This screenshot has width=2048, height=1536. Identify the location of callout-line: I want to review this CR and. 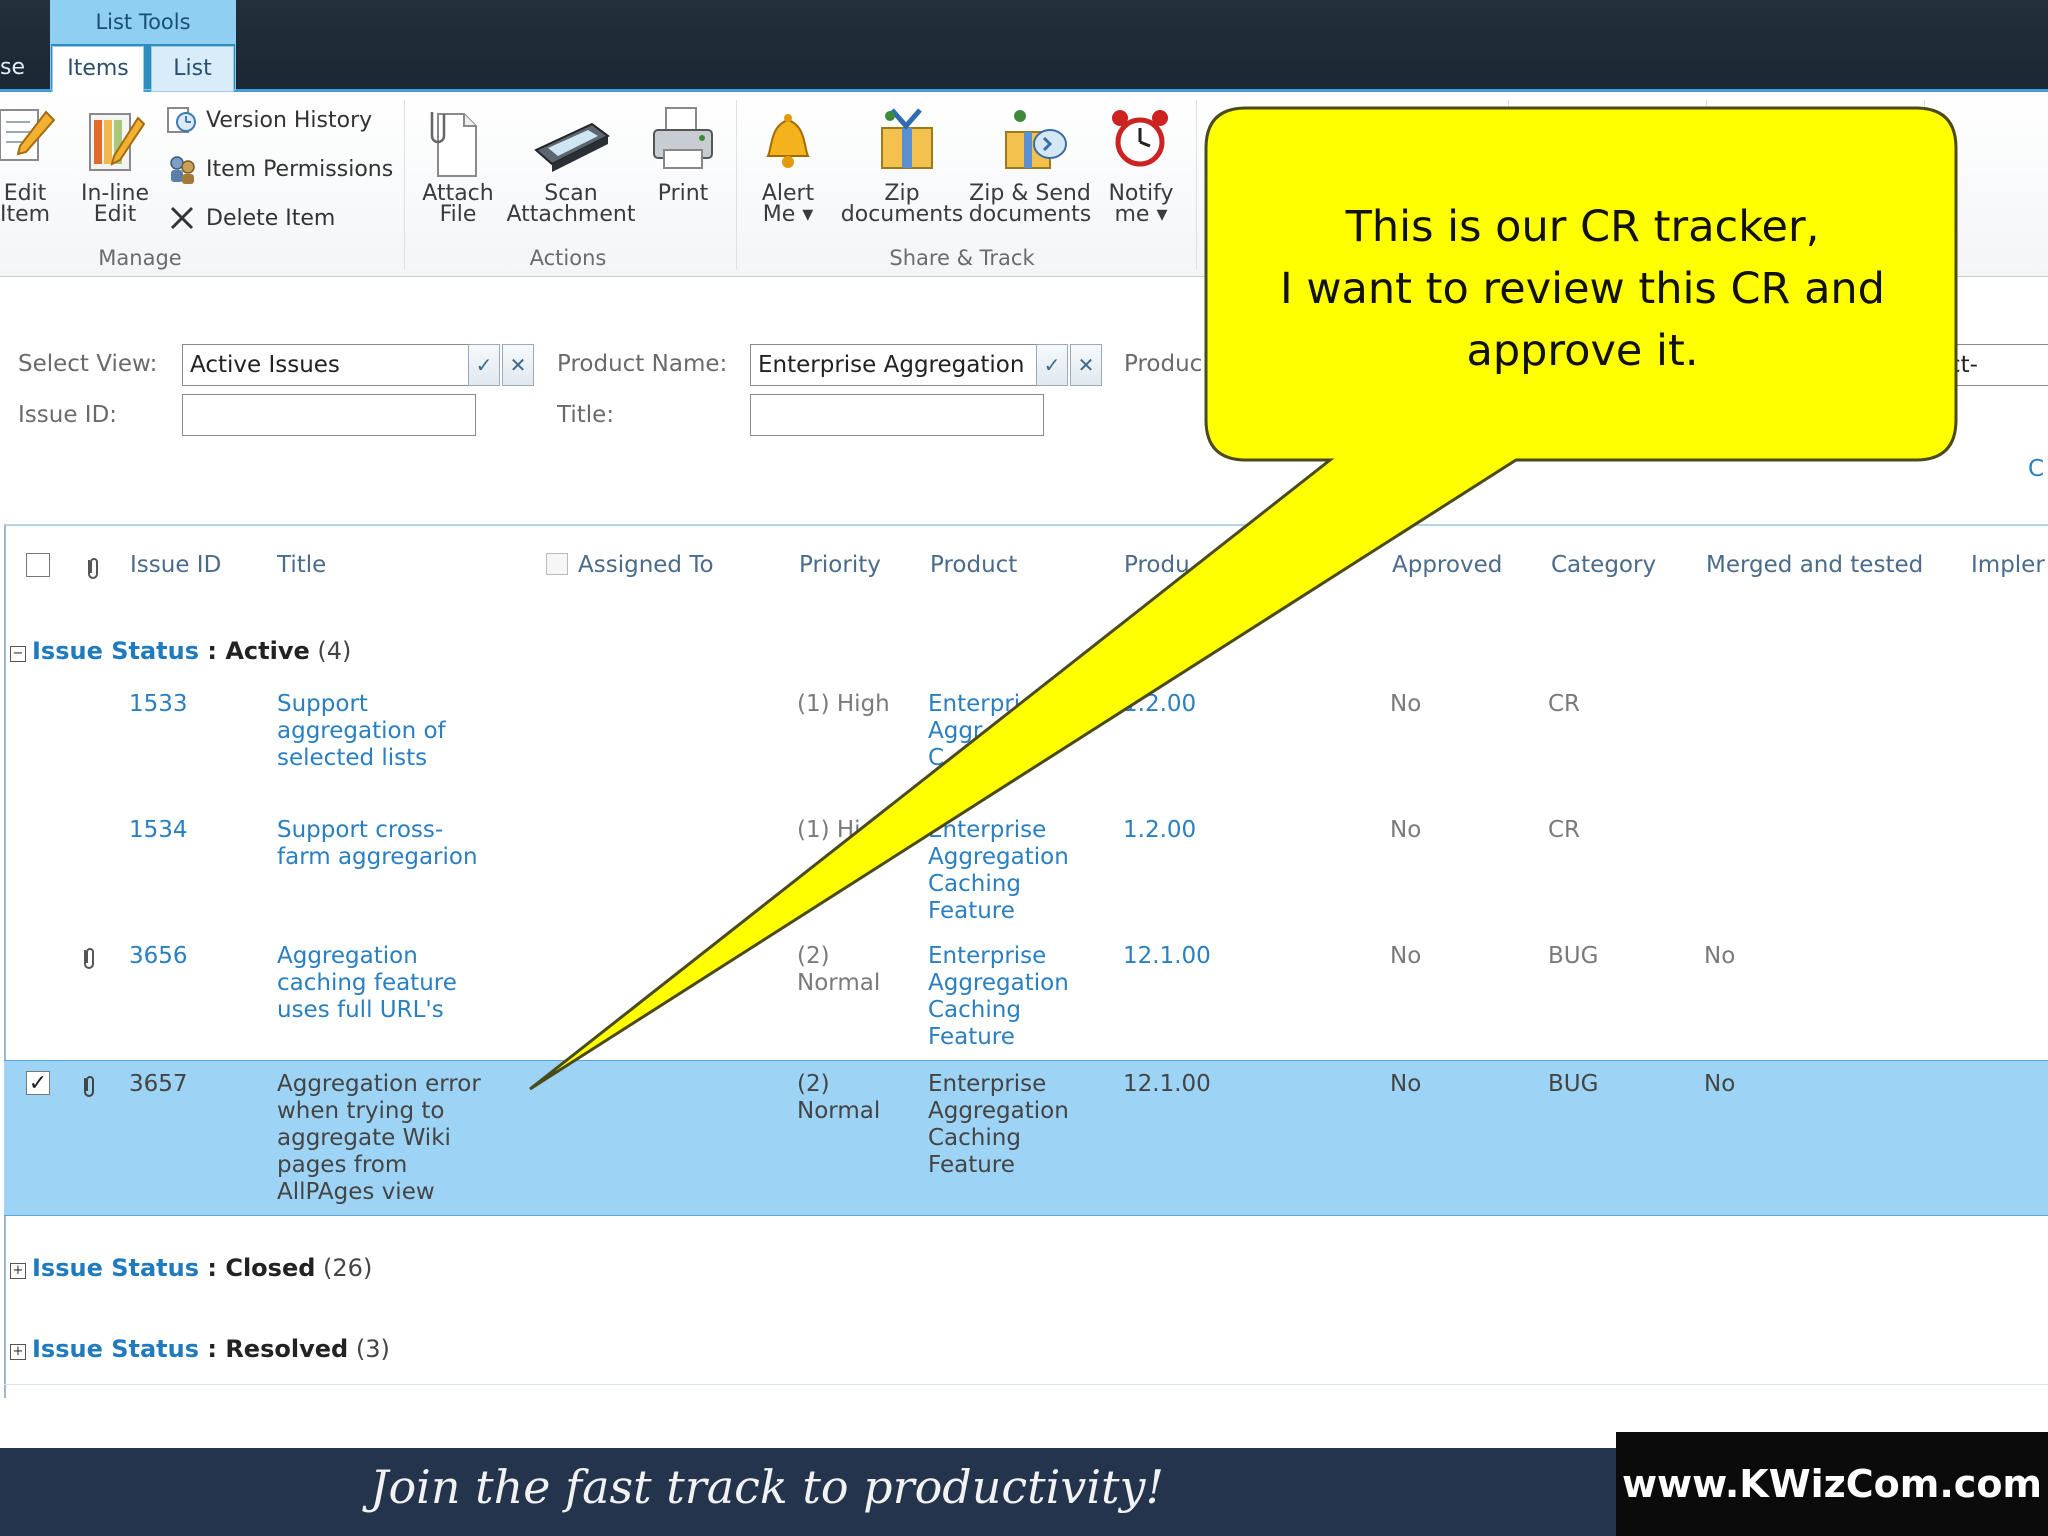
(1582, 289).